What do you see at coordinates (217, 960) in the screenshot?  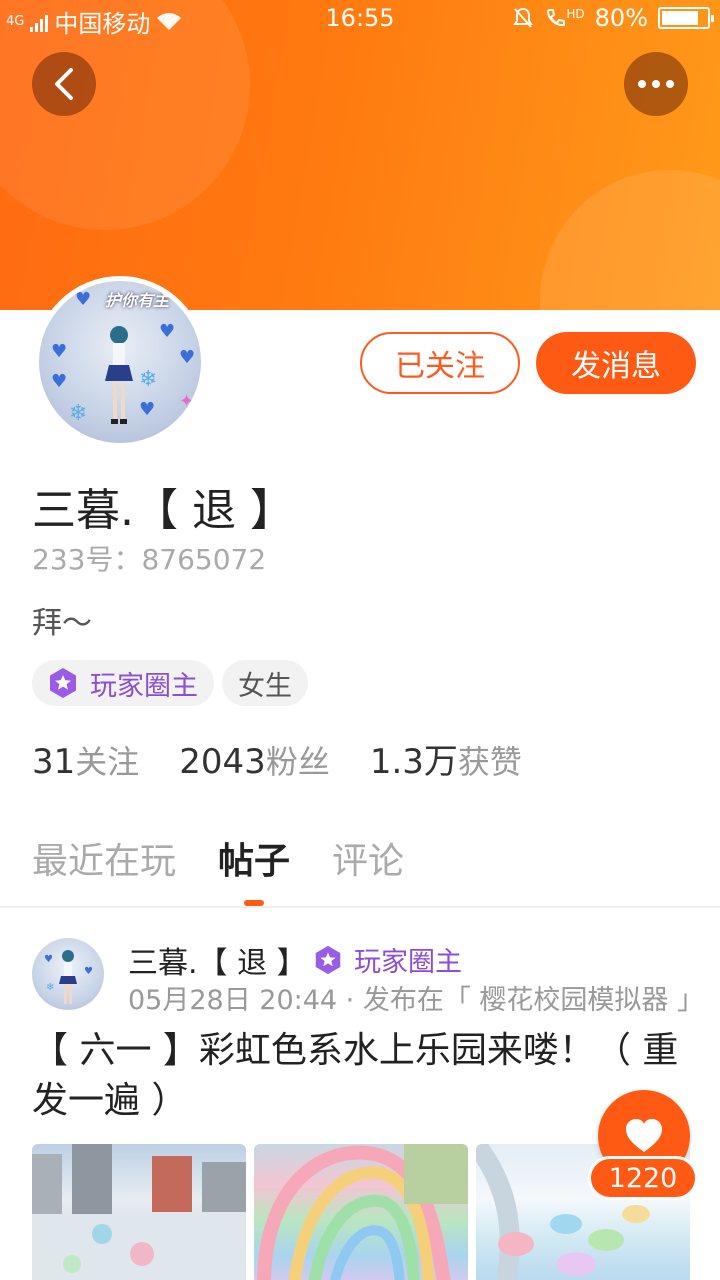 I see `post-author-name: 三暮.【 退 】` at bounding box center [217, 960].